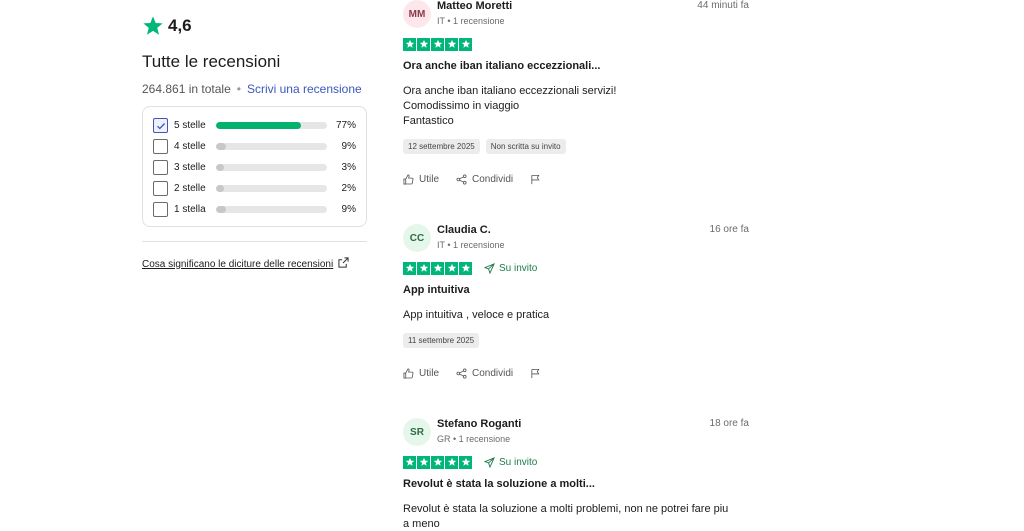  I want to click on review-tag: 11 settembre 2025, so click(441, 340).